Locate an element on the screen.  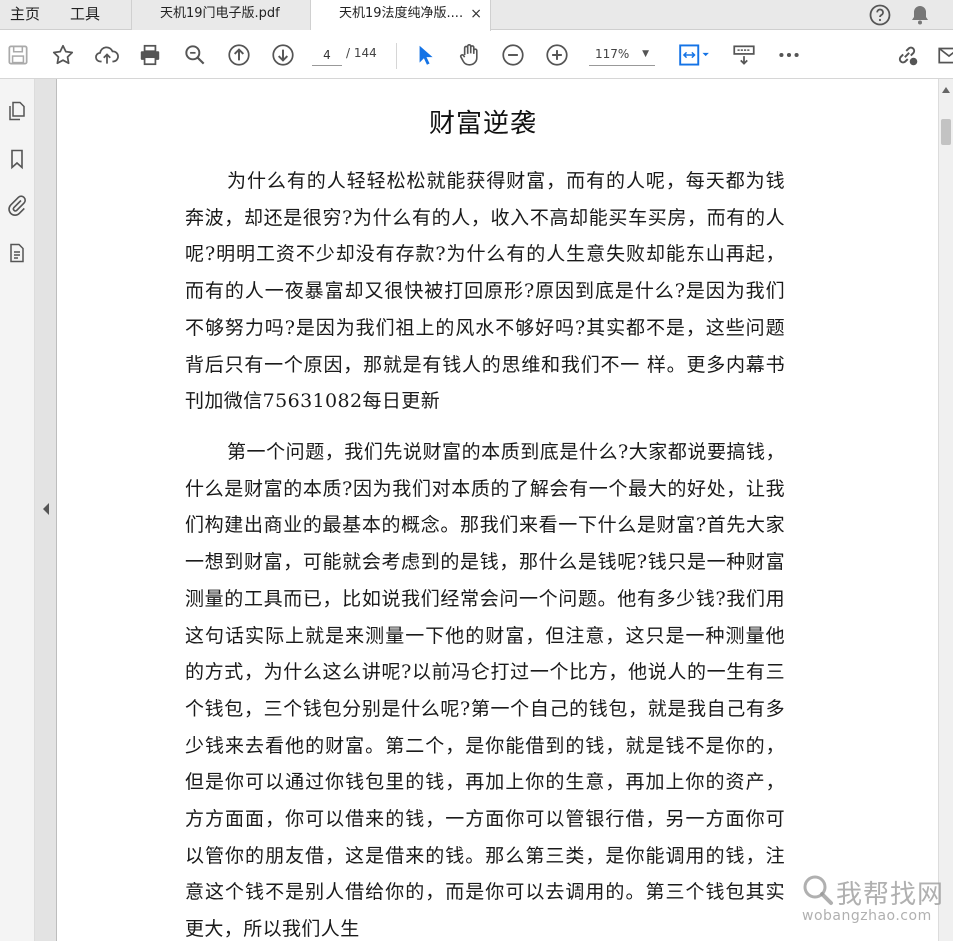
tab-tools: 工具 is located at coordinates (85, 15).